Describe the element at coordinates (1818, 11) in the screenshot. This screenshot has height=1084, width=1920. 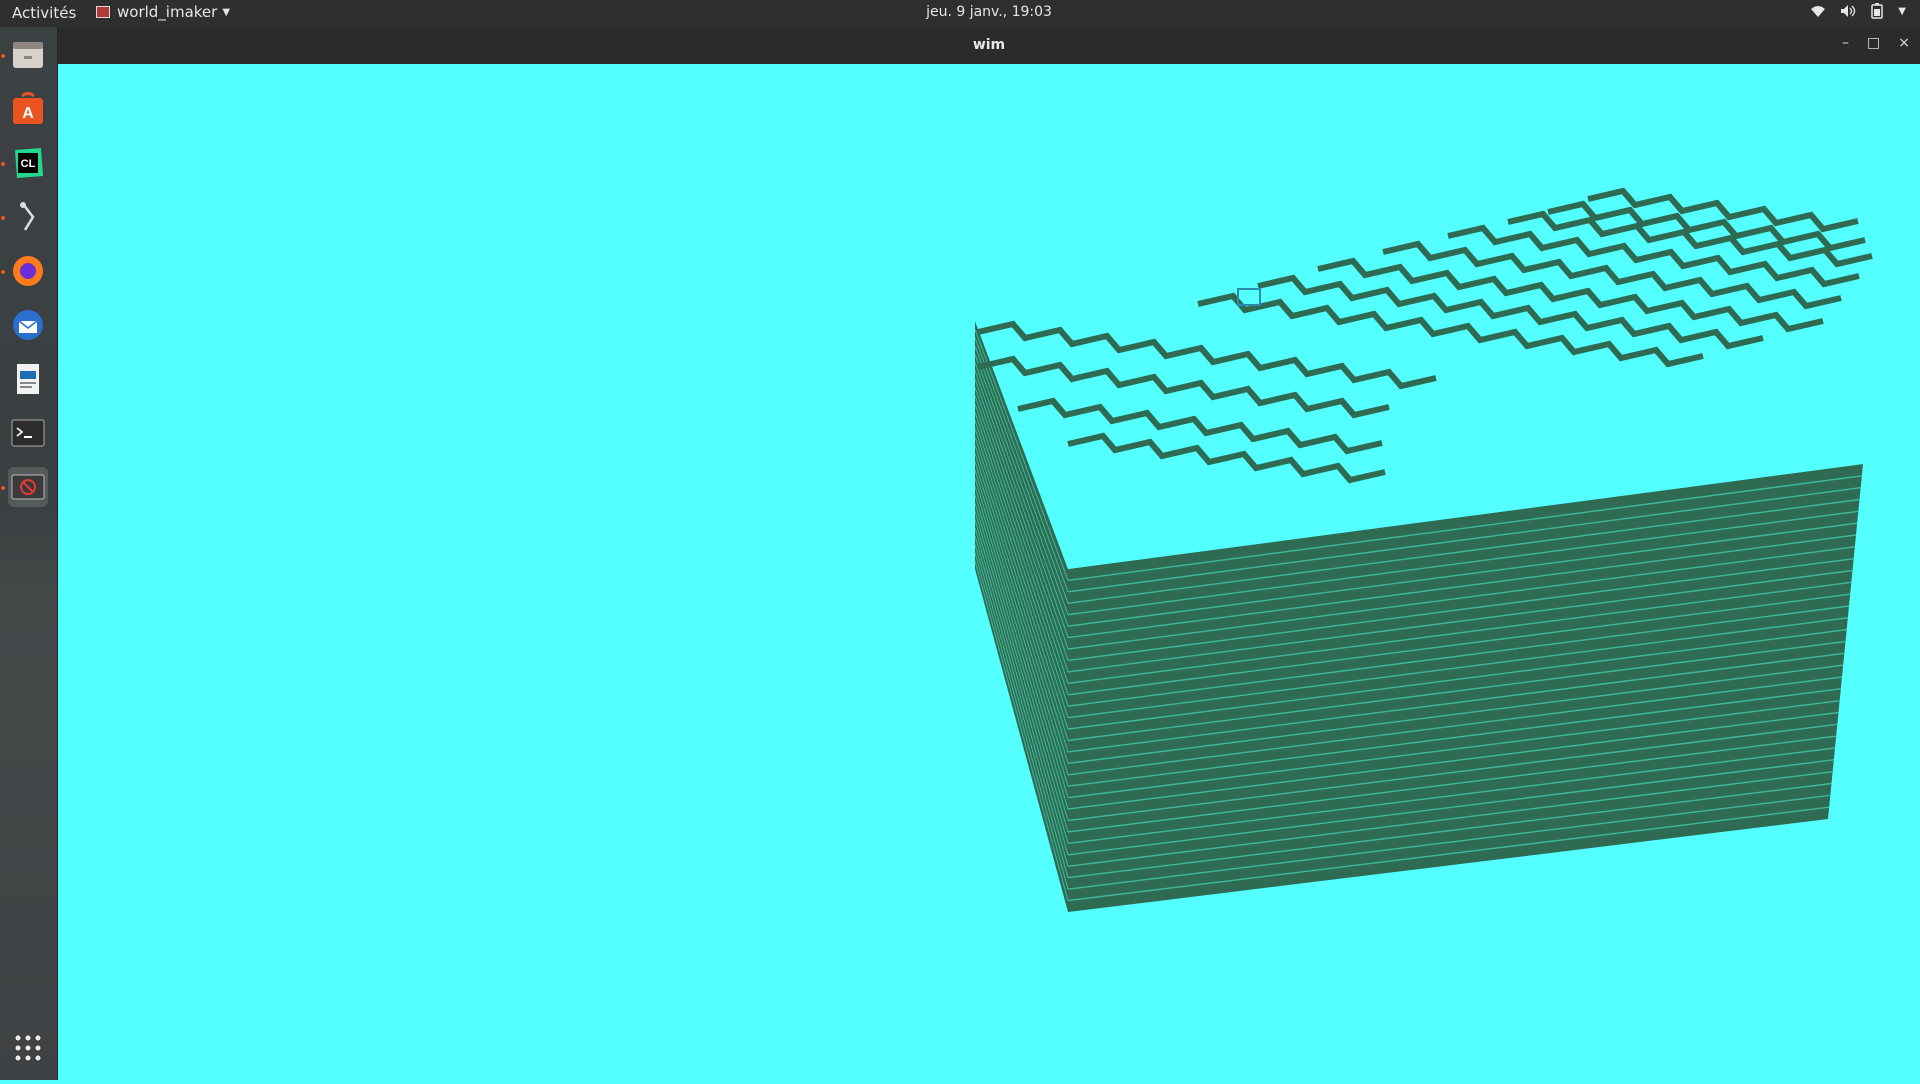
I see `wifi-icon` at that location.